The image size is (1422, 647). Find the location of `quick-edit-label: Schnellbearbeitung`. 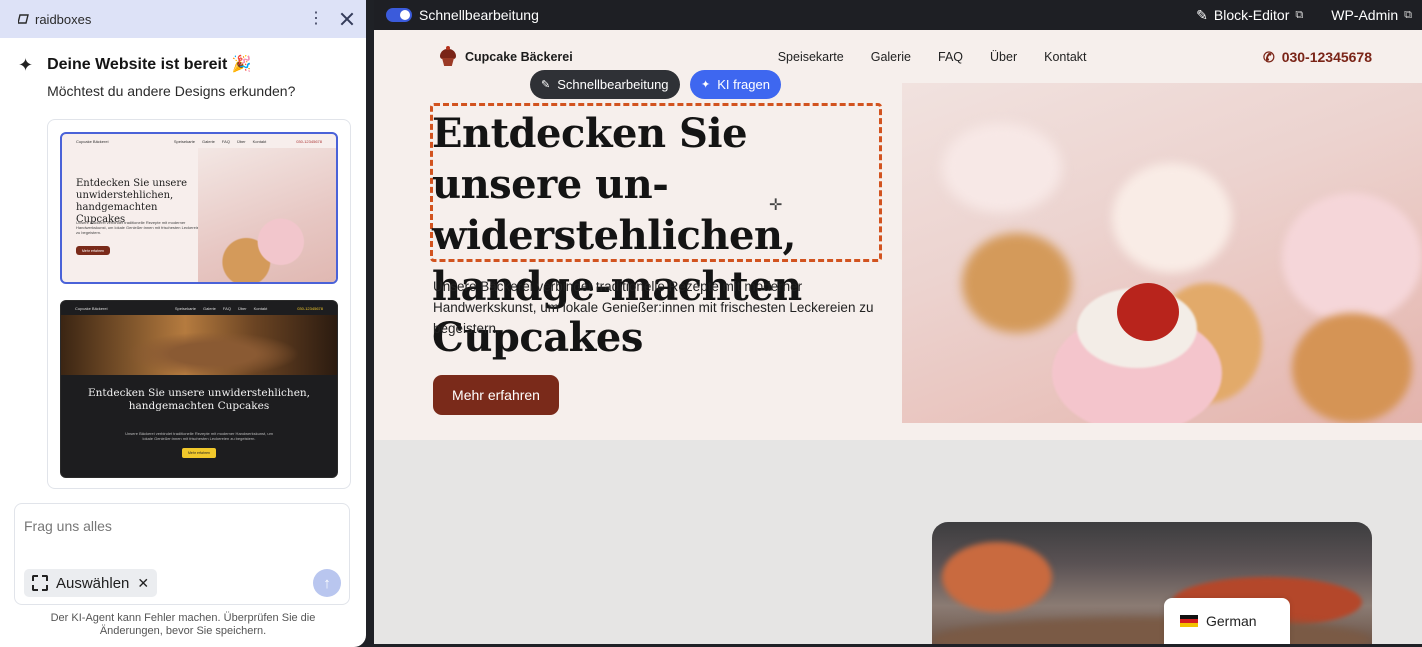

quick-edit-label: Schnellbearbeitung is located at coordinates (479, 15).